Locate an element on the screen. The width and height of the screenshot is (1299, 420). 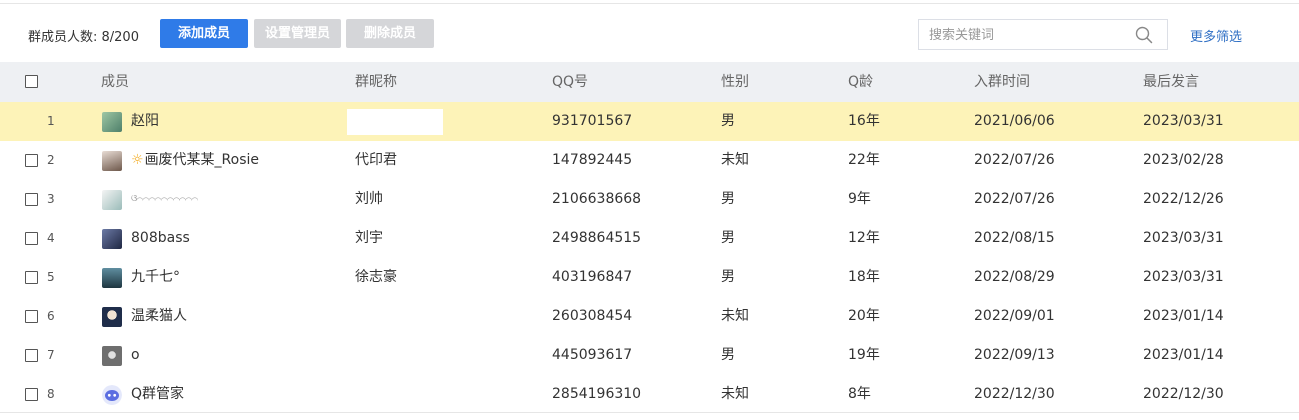
robot-avatar-icon is located at coordinates (112, 395).